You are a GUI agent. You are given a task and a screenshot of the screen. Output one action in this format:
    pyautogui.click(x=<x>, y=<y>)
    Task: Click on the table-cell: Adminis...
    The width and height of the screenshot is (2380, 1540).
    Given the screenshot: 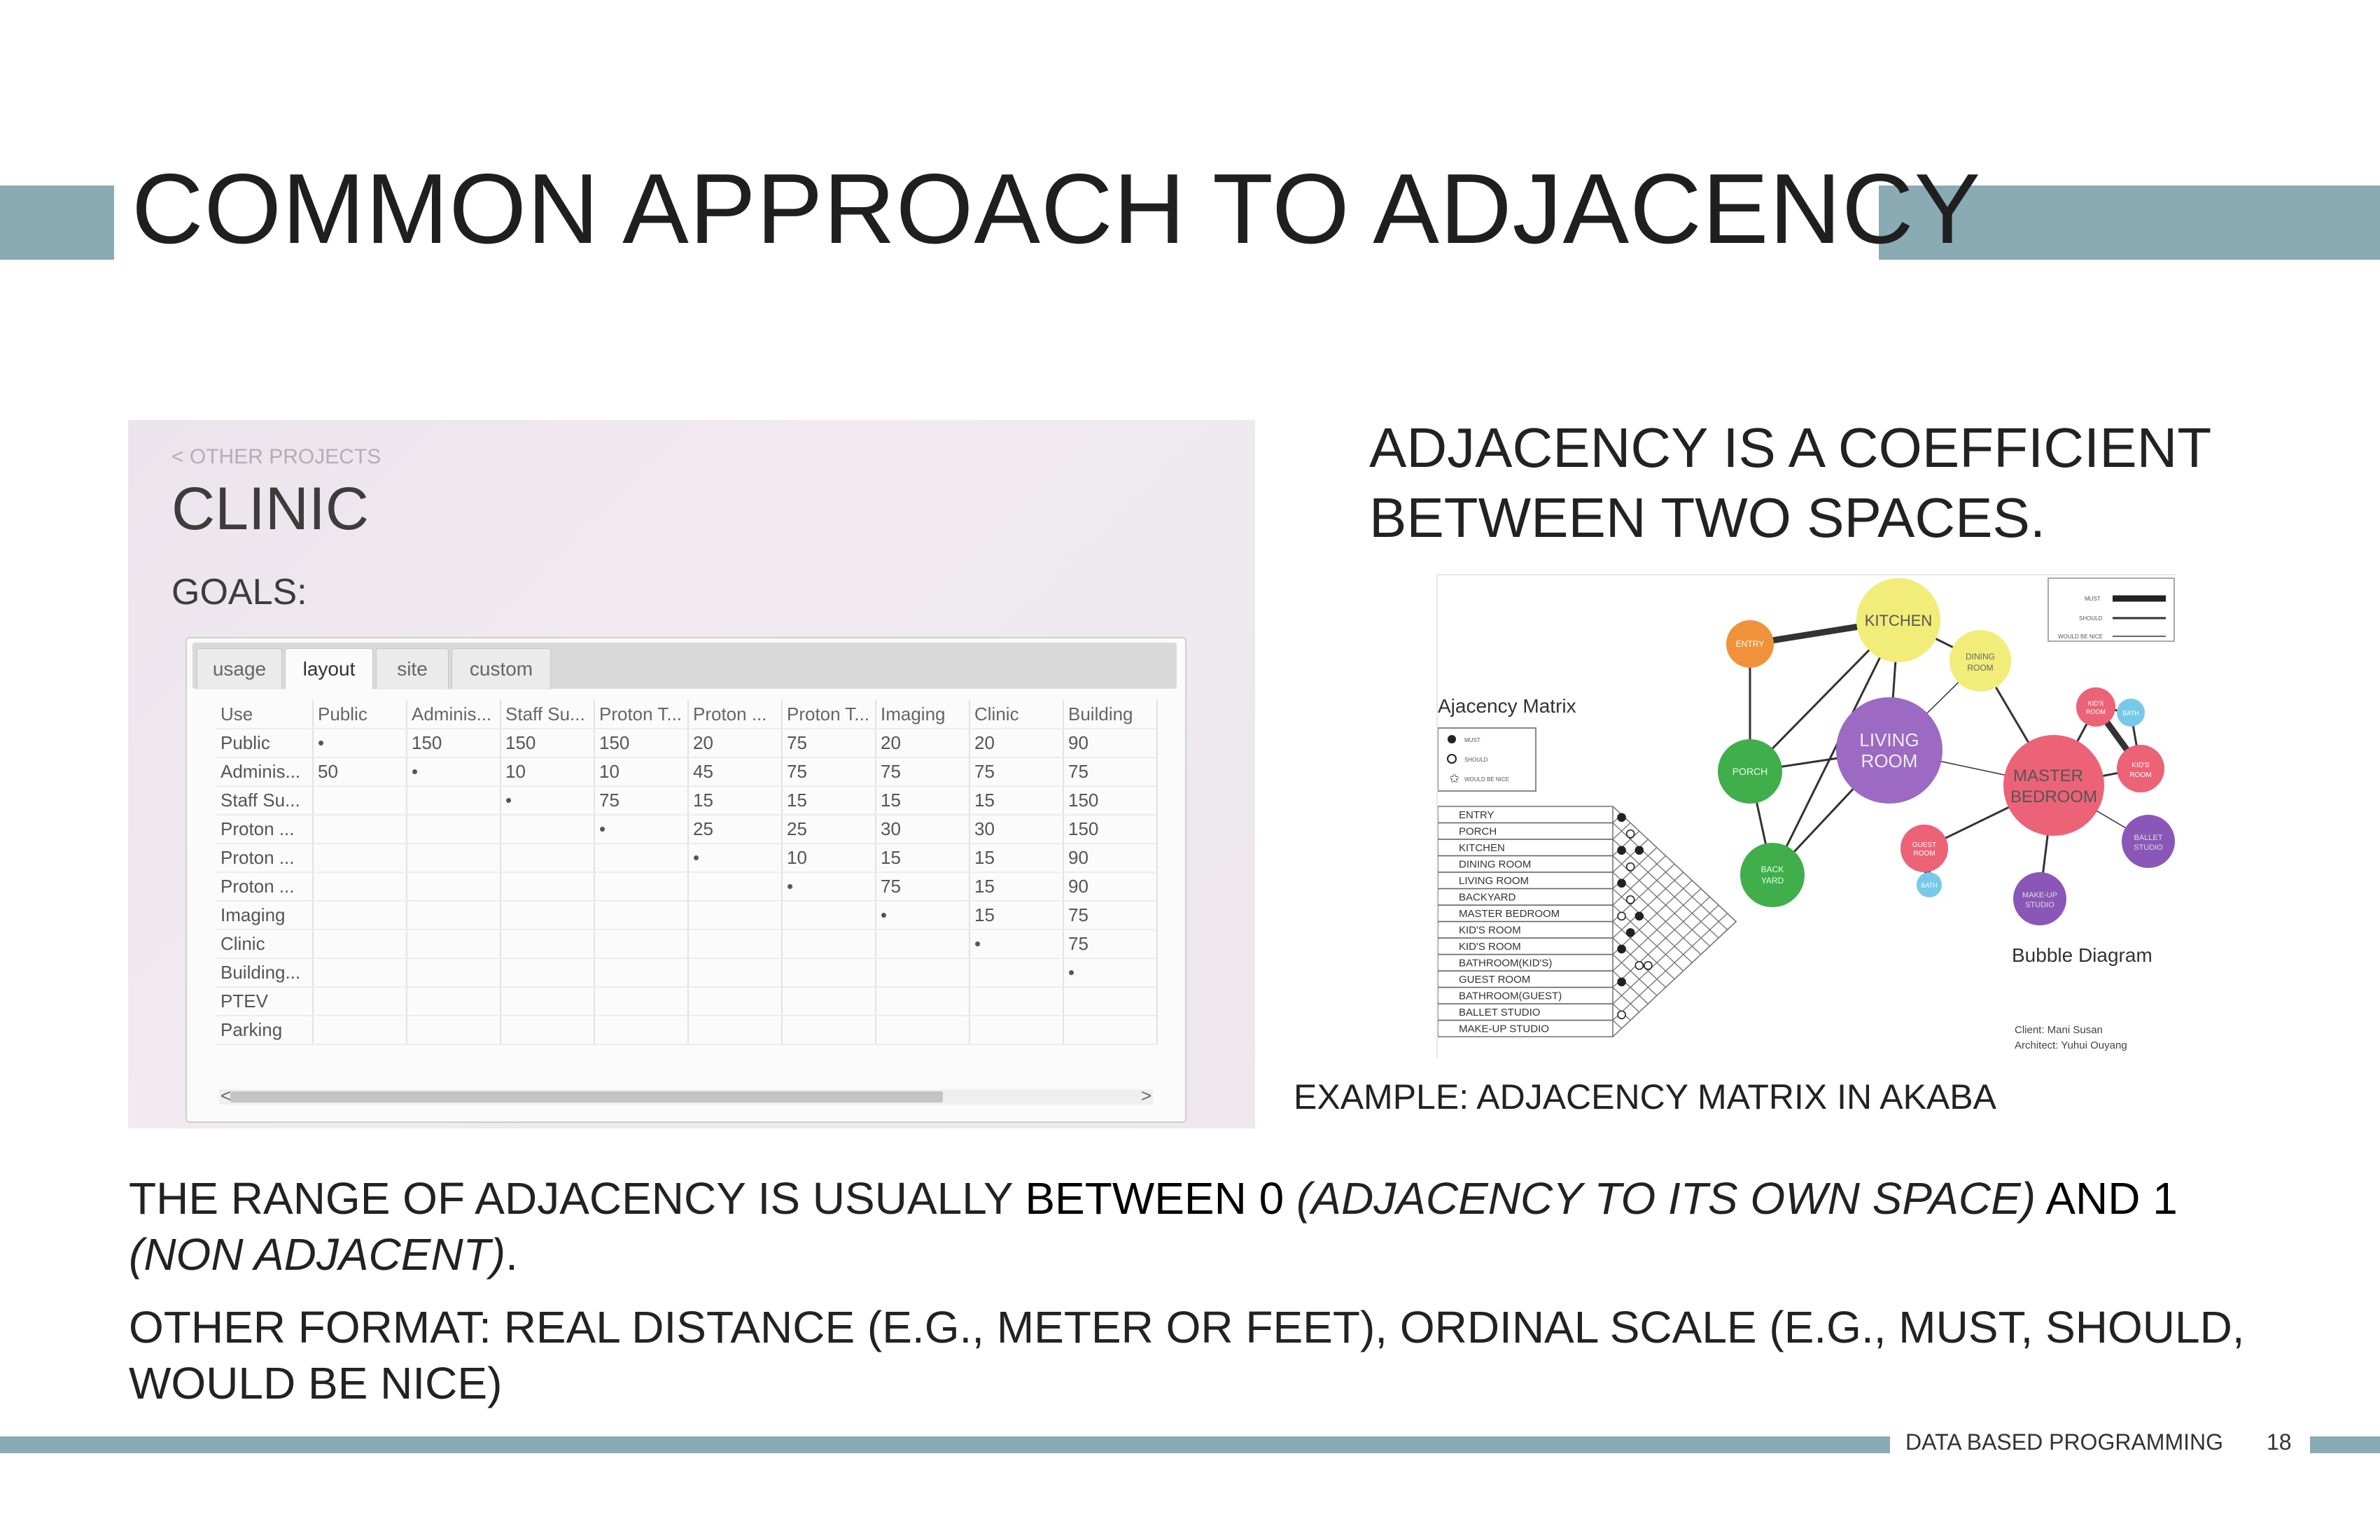 What is the action you would take?
    pyautogui.click(x=265, y=772)
    